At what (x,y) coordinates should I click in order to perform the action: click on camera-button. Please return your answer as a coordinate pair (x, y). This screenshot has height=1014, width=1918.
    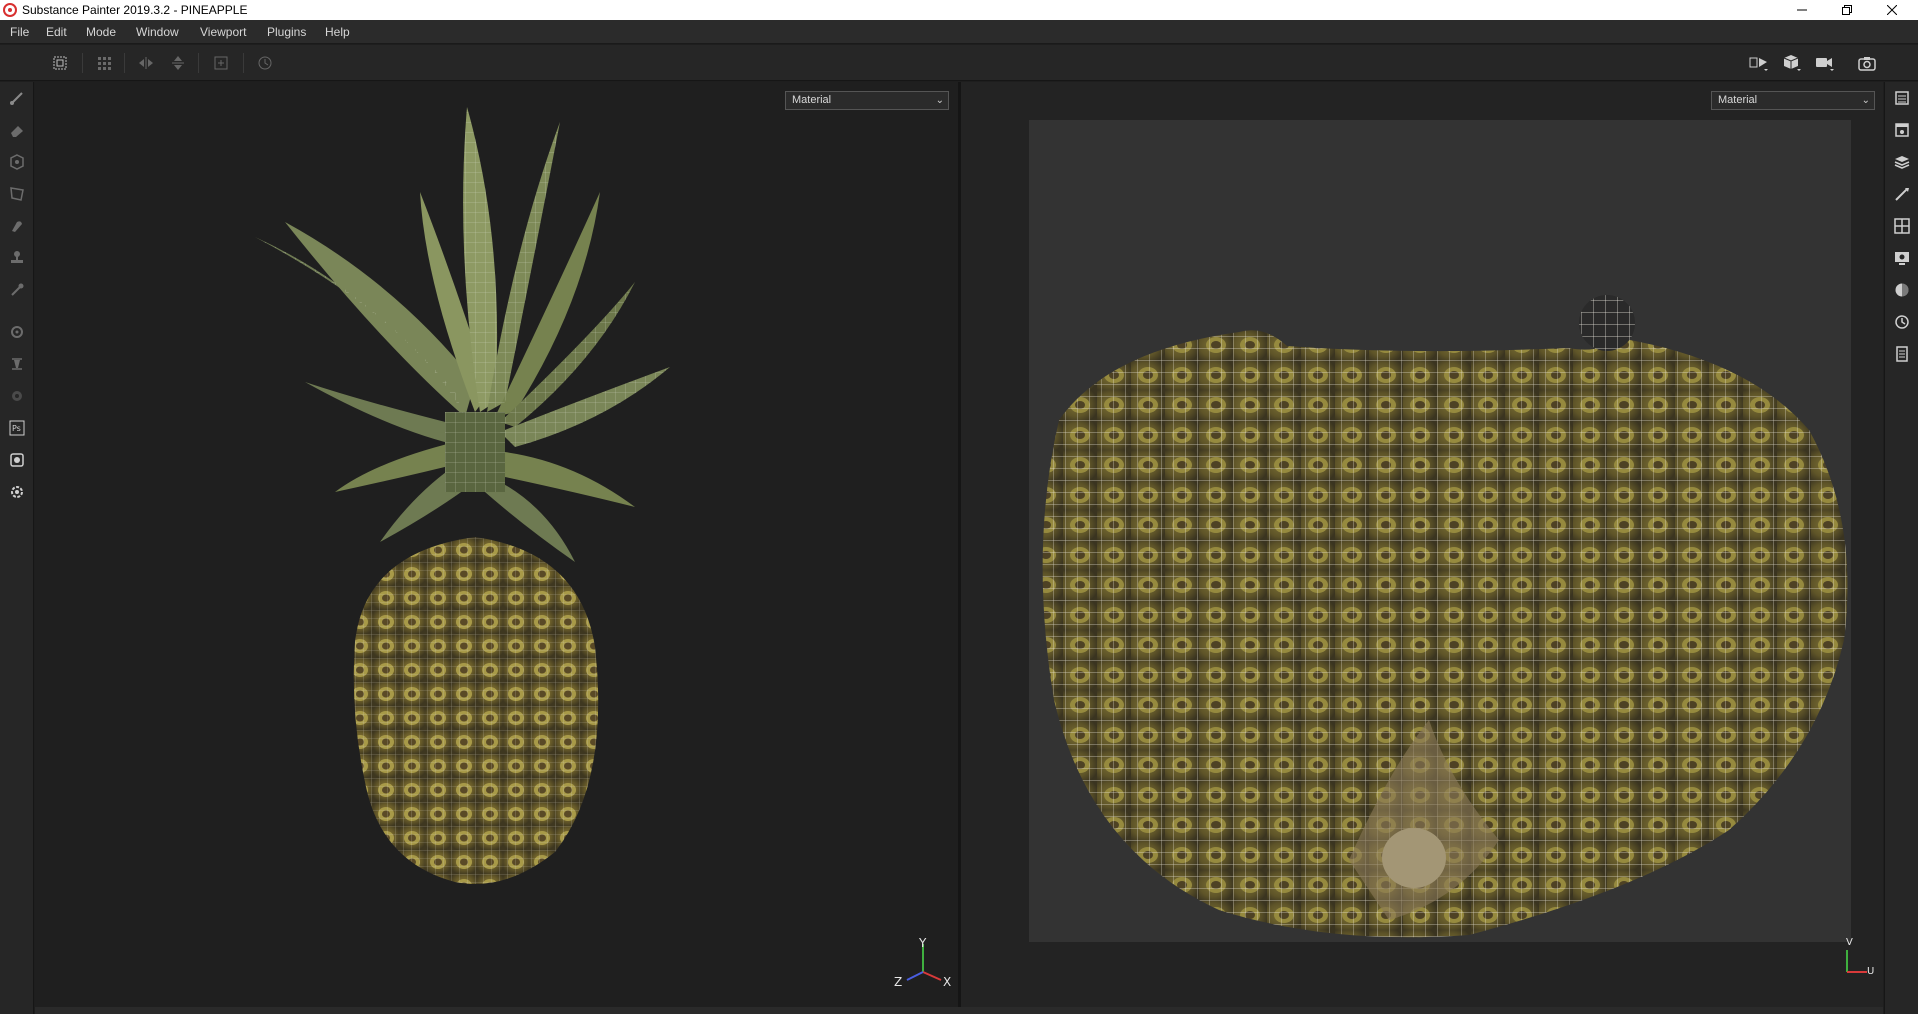
    Looking at the image, I should click on (1825, 63).